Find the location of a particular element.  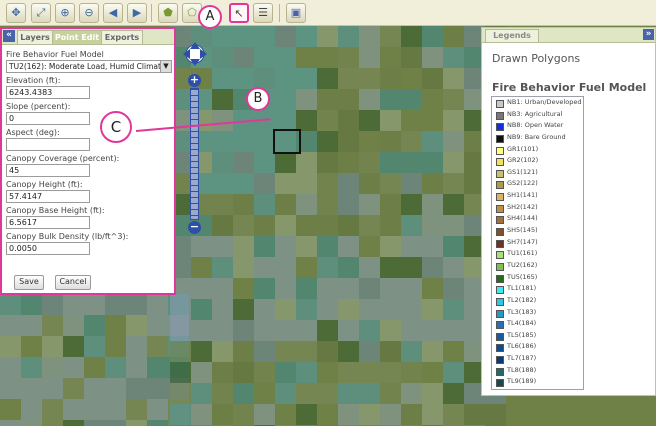

legend-item: SH5(145) is located at coordinates (537, 231).